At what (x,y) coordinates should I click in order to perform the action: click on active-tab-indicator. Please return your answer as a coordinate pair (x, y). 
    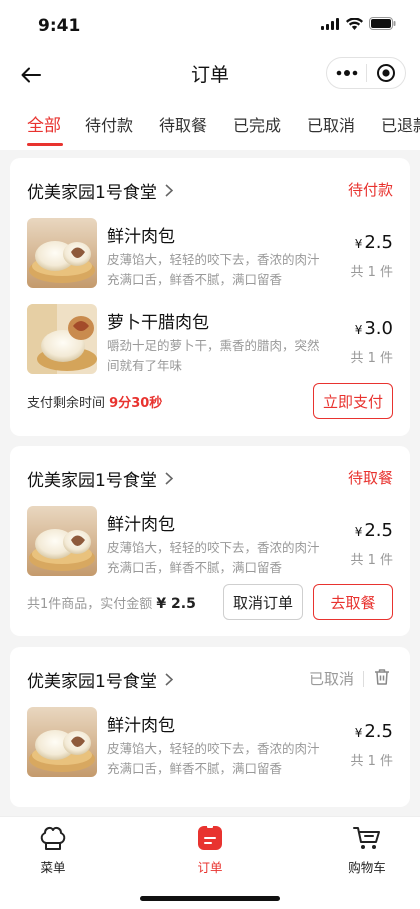
    Looking at the image, I should click on (45, 144).